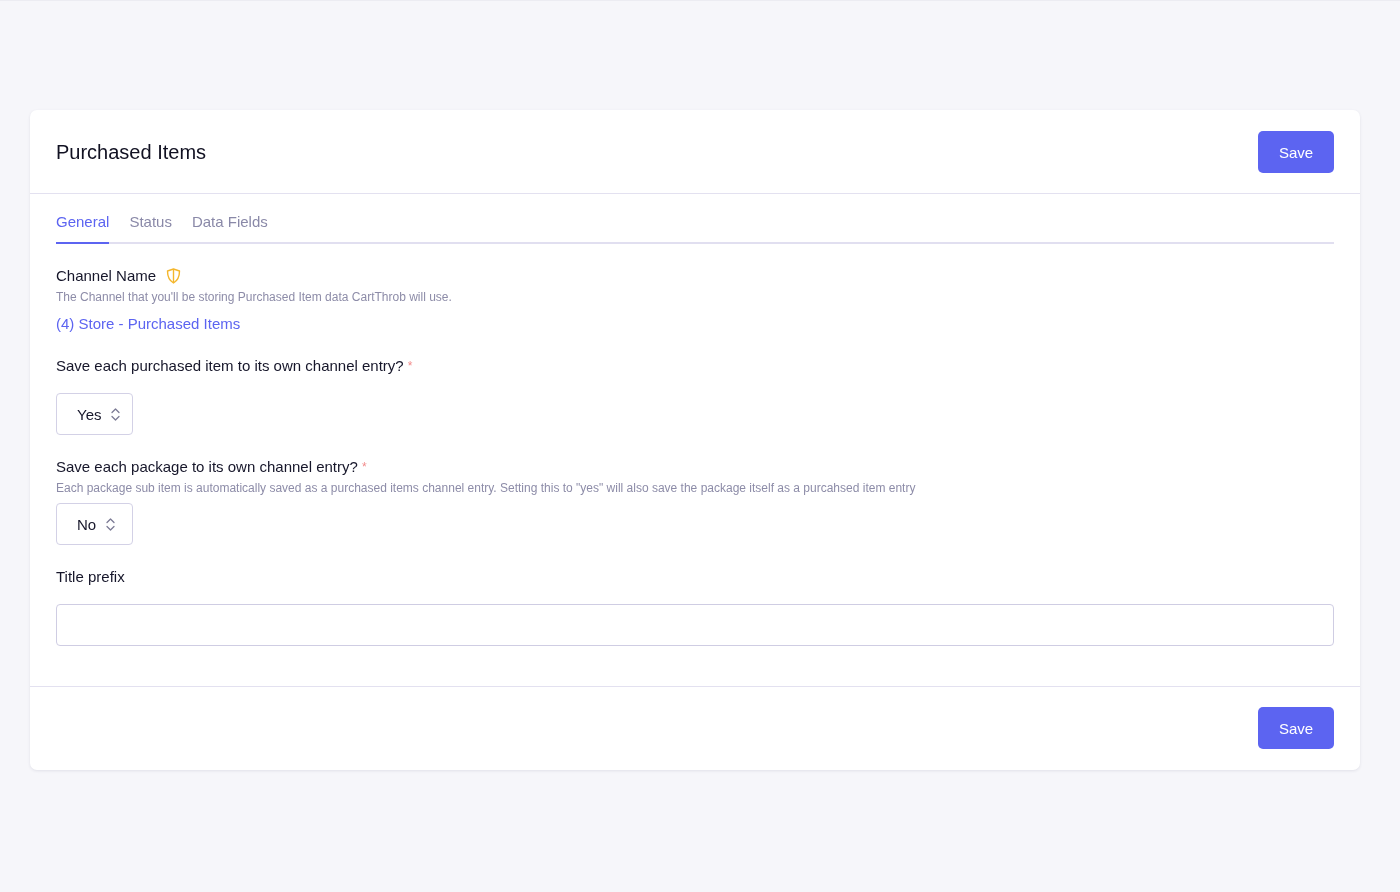  Describe the element at coordinates (207, 467) in the screenshot. I see `field-label: Save each package to its own channel entry?` at that location.